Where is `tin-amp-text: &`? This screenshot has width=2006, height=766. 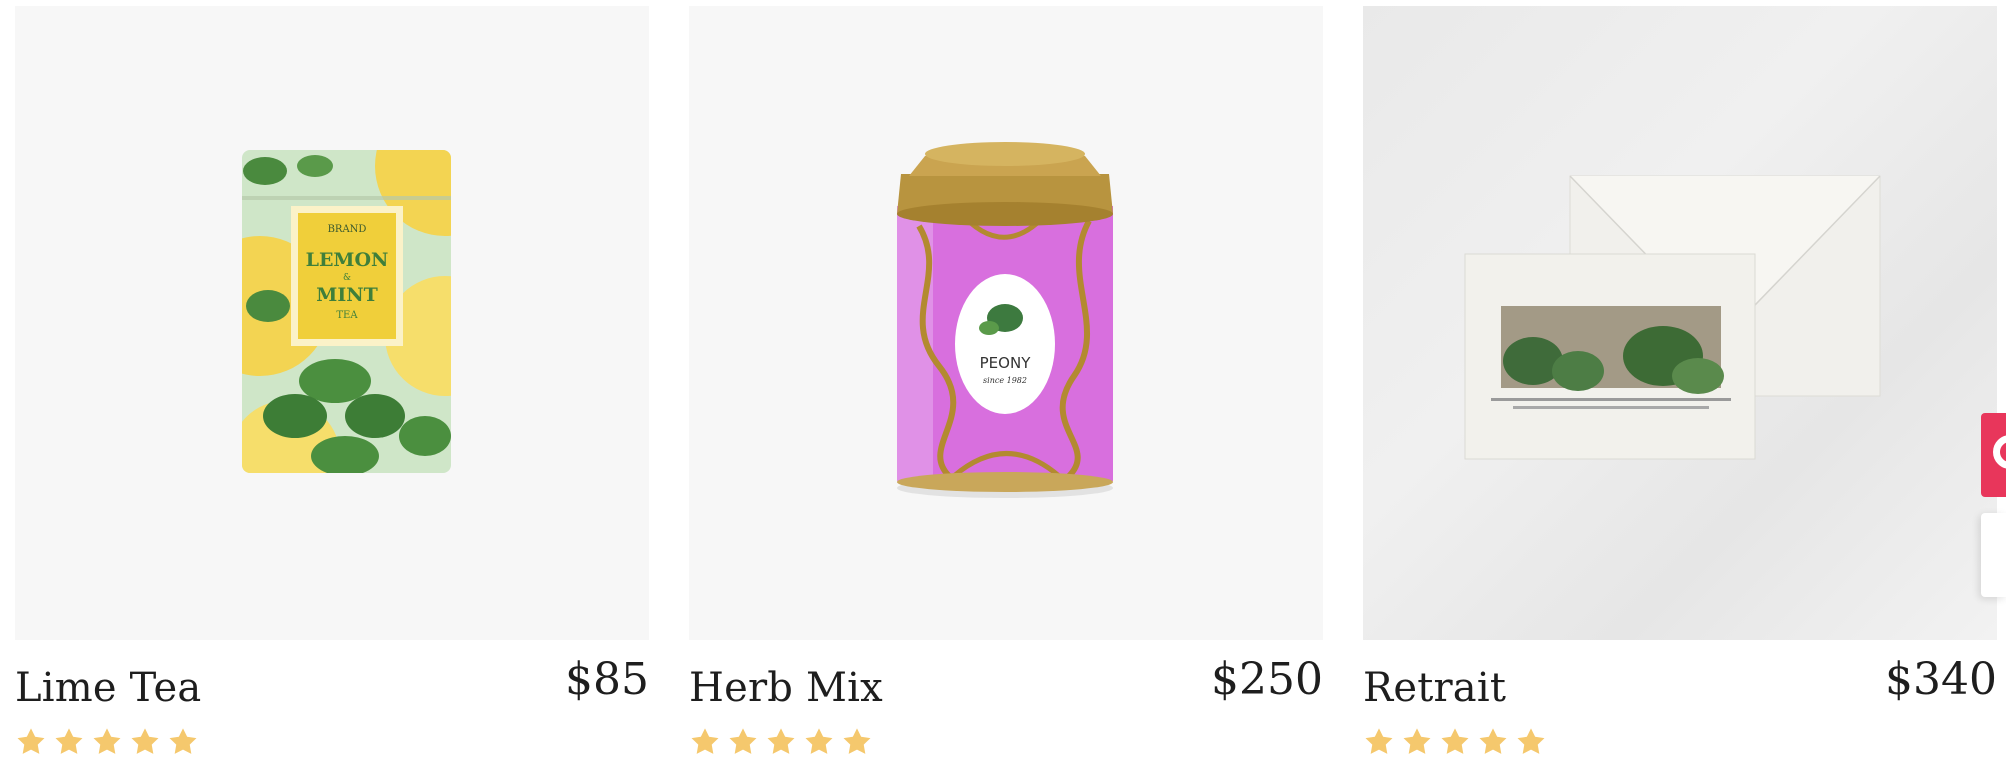 tin-amp-text: & is located at coordinates (347, 278).